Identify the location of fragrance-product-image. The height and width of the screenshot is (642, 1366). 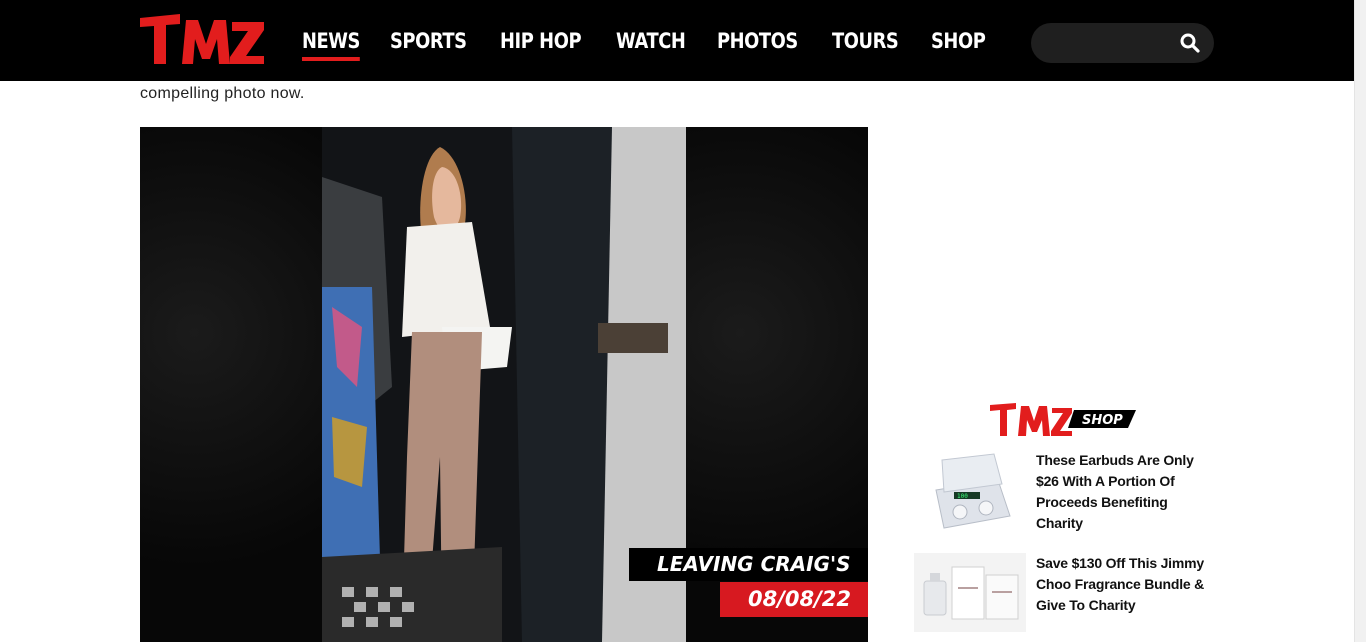
(970, 592).